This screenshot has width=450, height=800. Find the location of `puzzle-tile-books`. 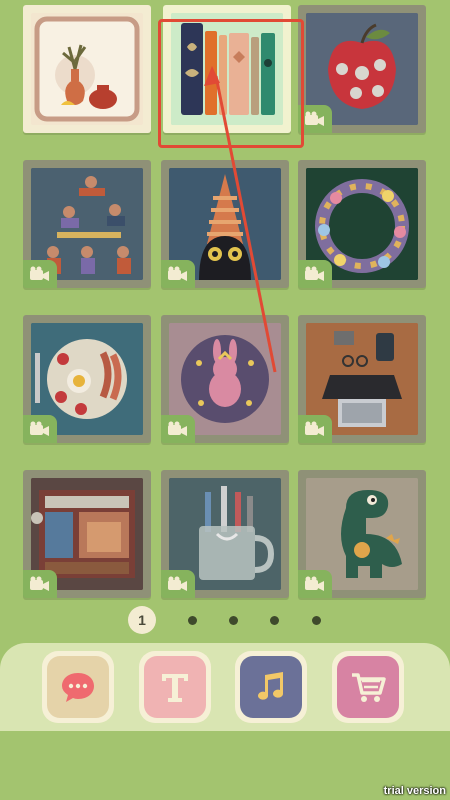

puzzle-tile-books is located at coordinates (227, 69).